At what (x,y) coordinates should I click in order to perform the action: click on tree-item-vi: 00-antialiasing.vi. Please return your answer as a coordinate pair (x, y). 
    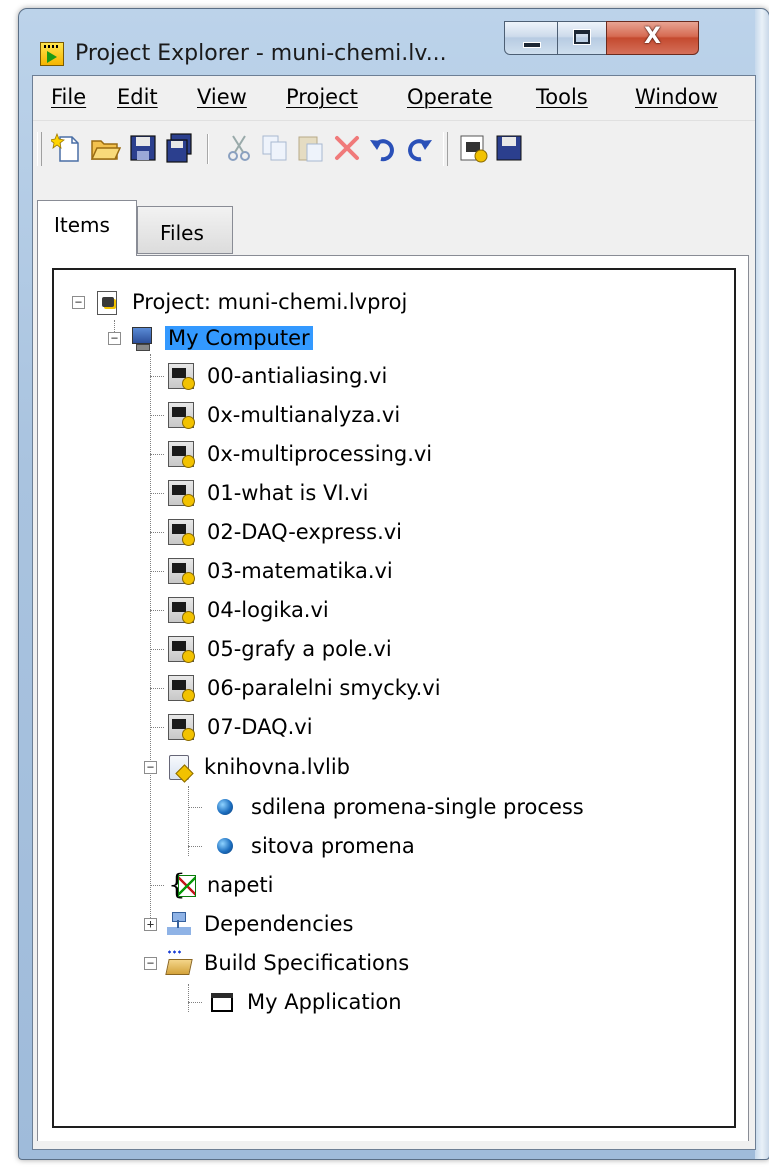
    Looking at the image, I should click on (270, 376).